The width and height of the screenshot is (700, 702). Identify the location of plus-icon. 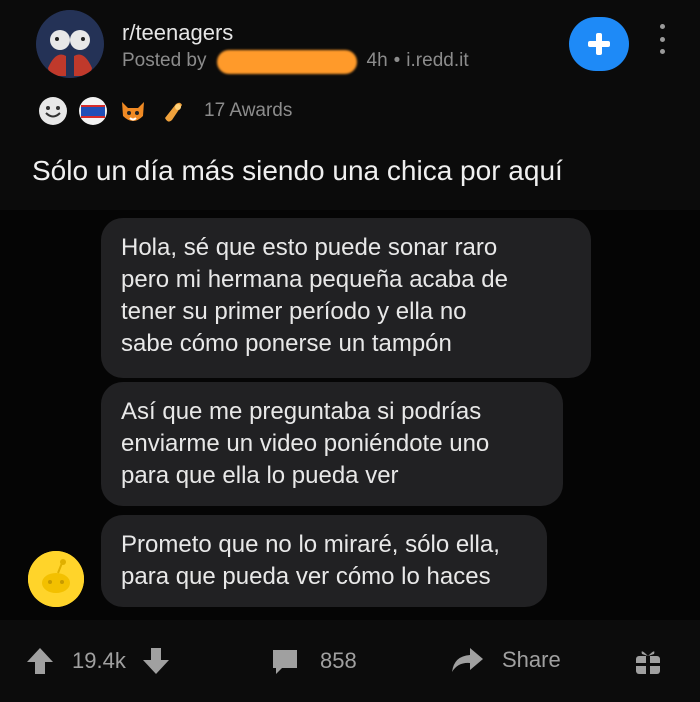
(599, 44).